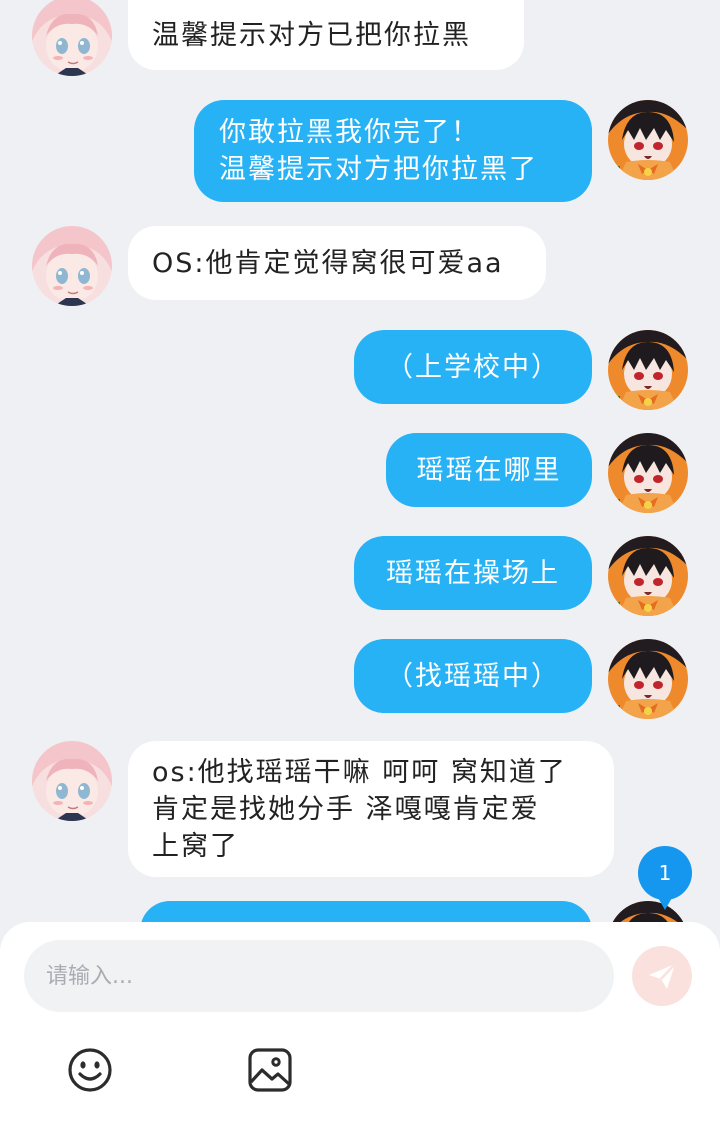 The width and height of the screenshot is (720, 1130). I want to click on smiley-face-icon, so click(90, 1070).